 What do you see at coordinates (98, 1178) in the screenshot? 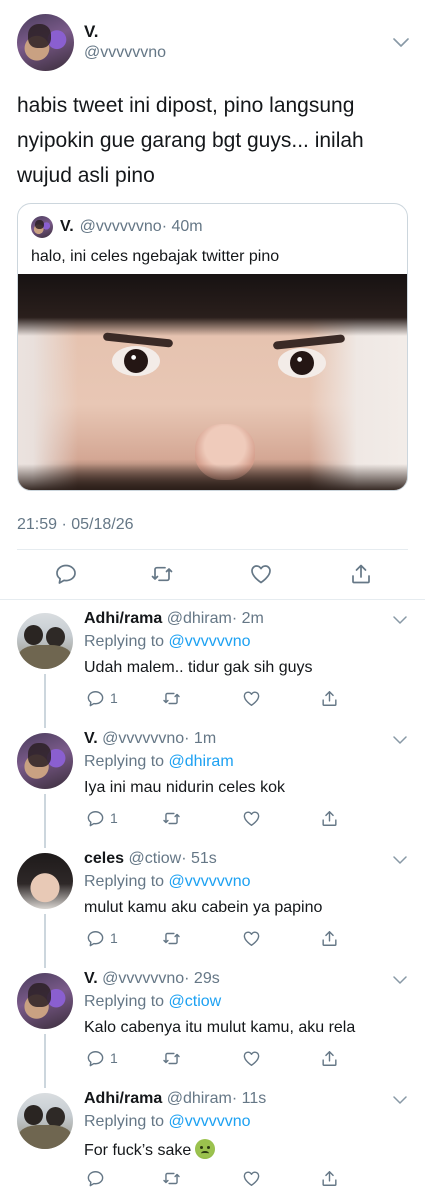
I see `reply-button` at bounding box center [98, 1178].